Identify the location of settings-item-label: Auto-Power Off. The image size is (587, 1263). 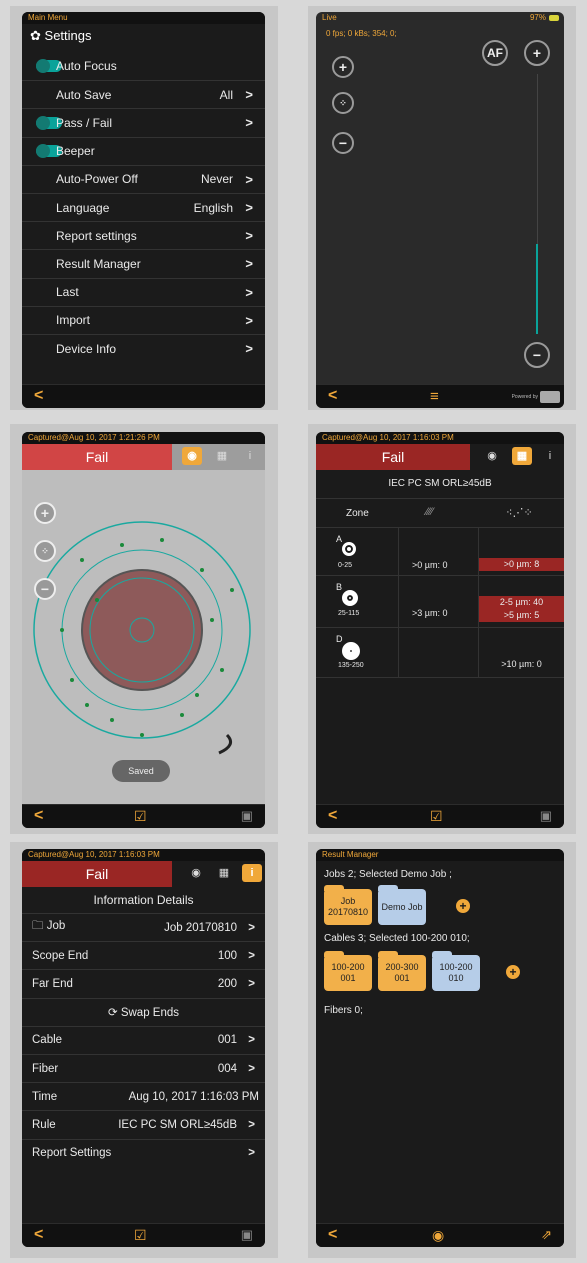
(97, 179).